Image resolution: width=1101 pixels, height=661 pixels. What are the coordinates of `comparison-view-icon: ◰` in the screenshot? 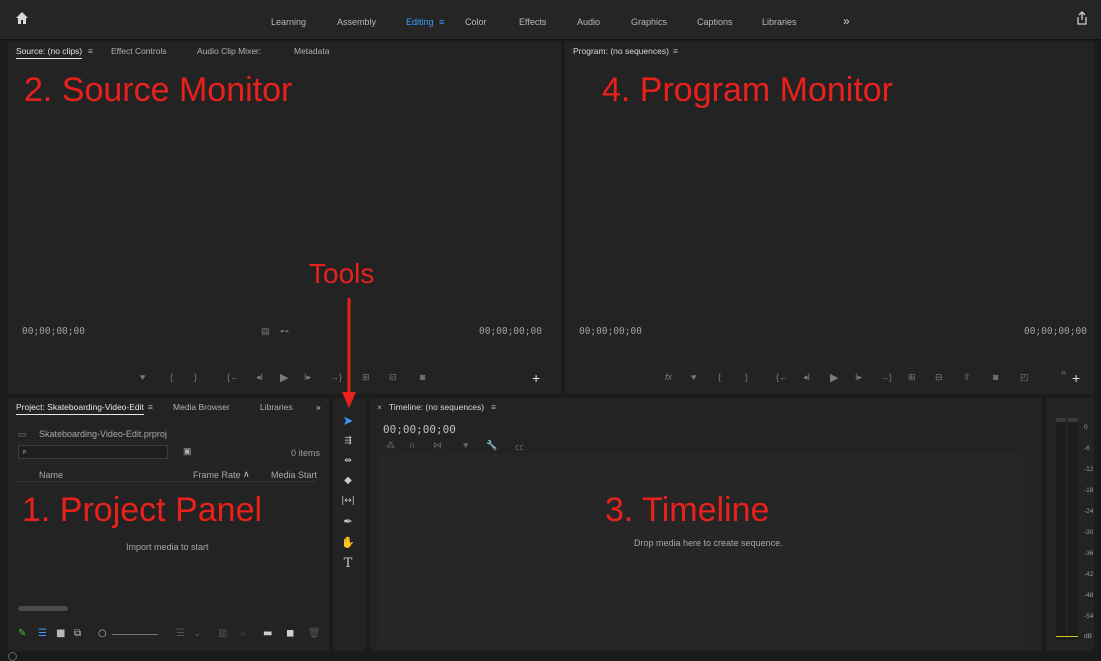 It's located at (1024, 377).